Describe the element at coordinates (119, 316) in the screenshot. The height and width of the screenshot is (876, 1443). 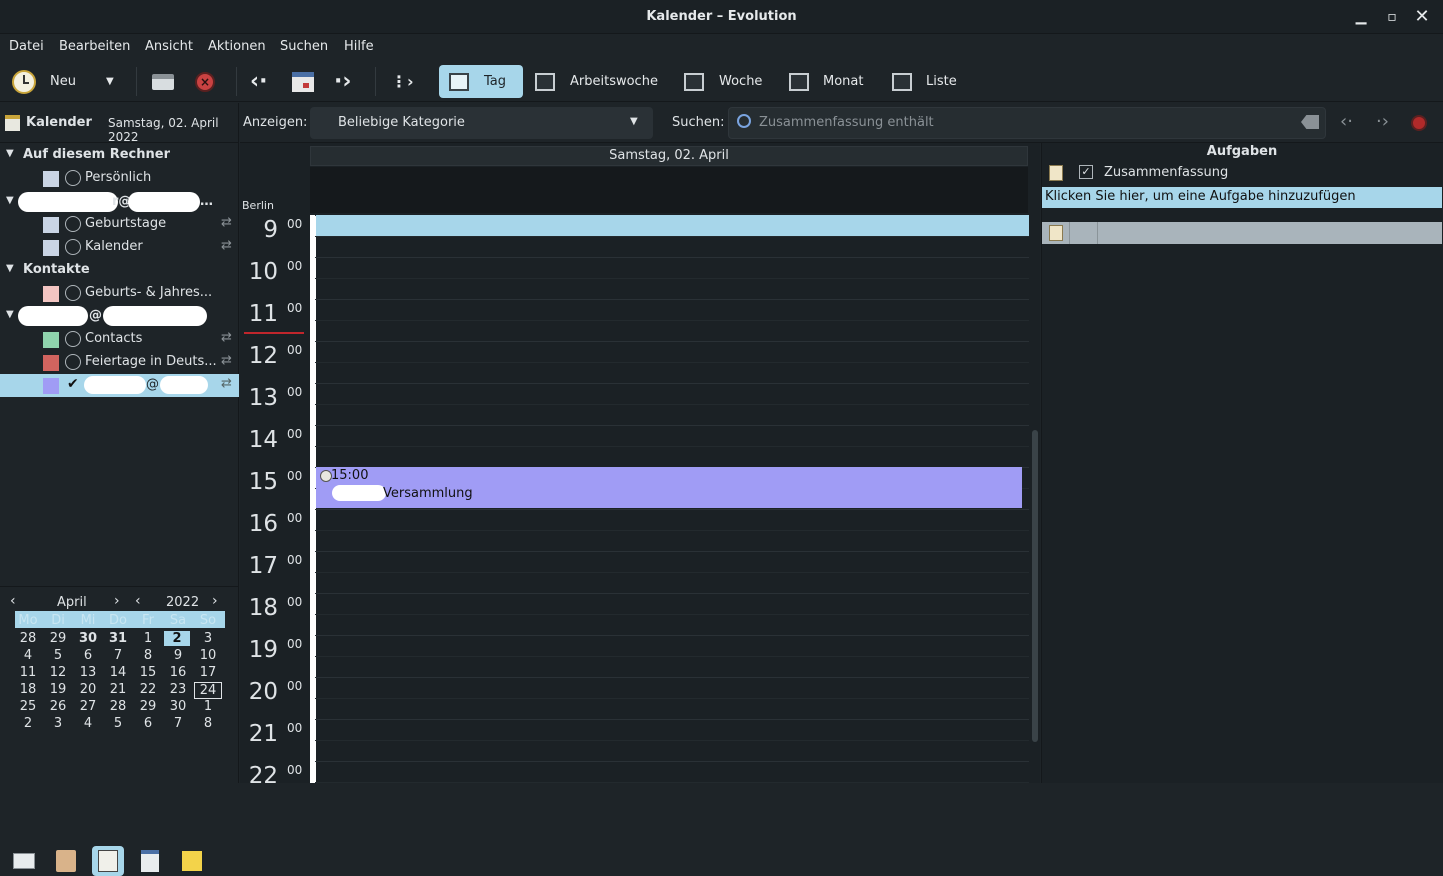
I see `group-account-2: ▼ @` at that location.